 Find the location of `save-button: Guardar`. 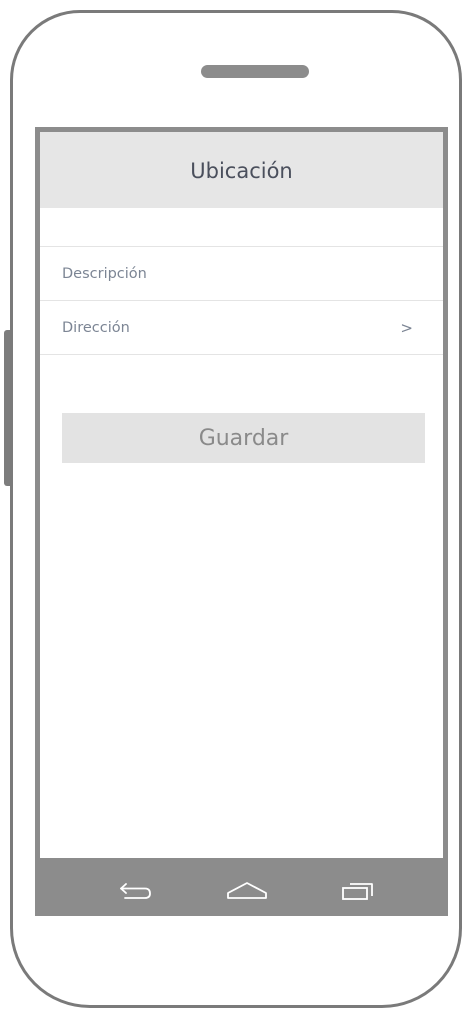

save-button: Guardar is located at coordinates (243, 438).